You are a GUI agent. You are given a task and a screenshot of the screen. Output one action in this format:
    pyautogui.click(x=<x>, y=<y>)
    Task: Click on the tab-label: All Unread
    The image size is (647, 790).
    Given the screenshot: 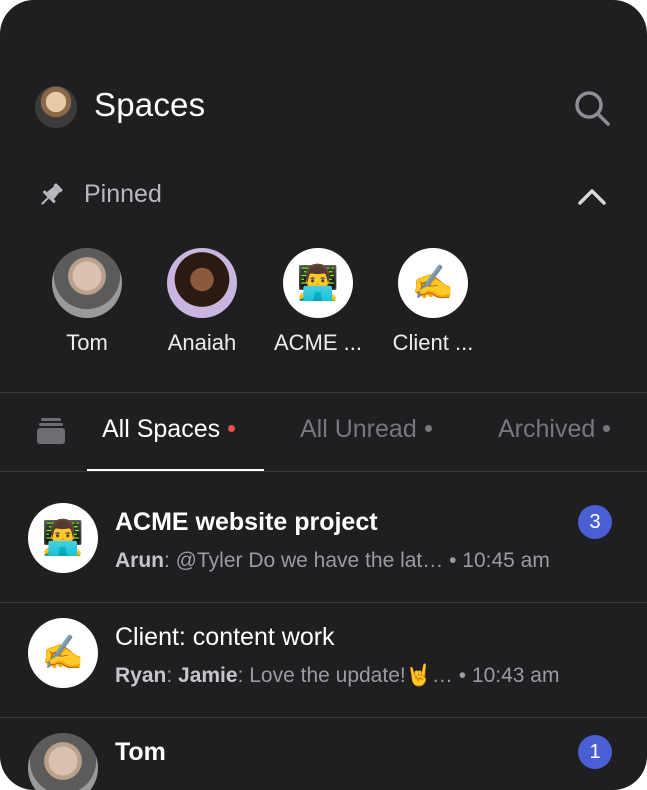 What is the action you would take?
    pyautogui.click(x=358, y=429)
    